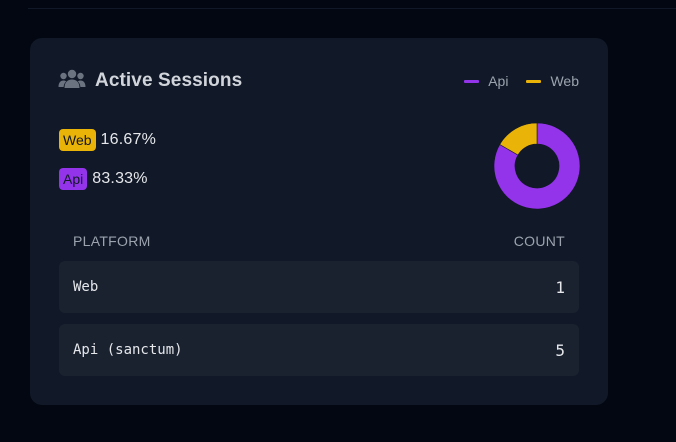 The height and width of the screenshot is (442, 676). I want to click on top-divider, so click(352, 8).